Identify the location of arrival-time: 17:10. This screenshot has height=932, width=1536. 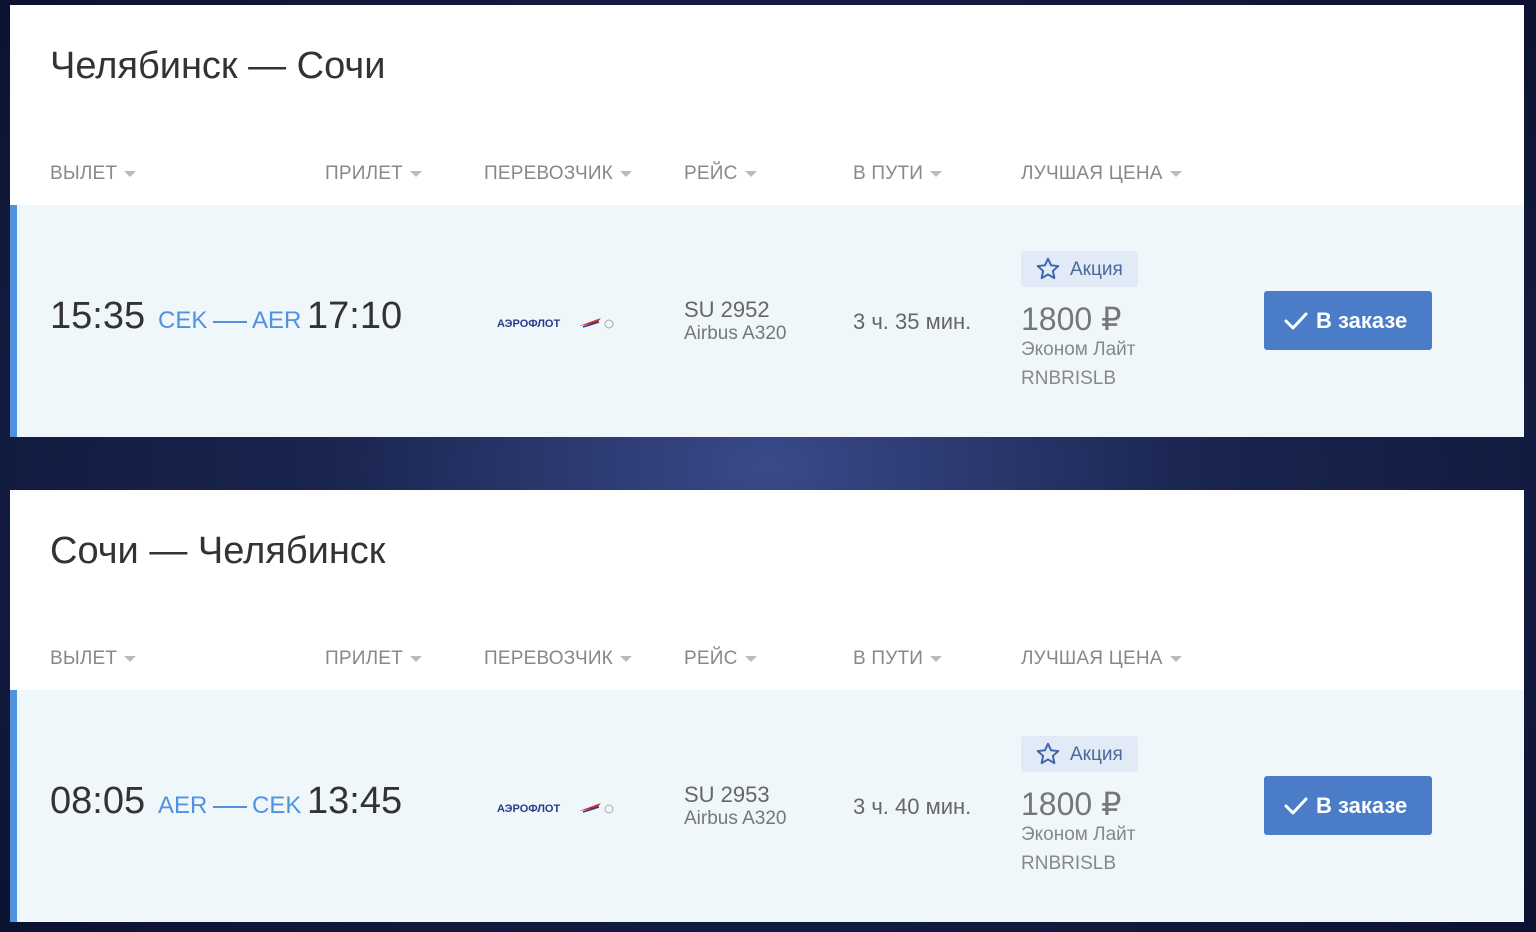
(355, 316).